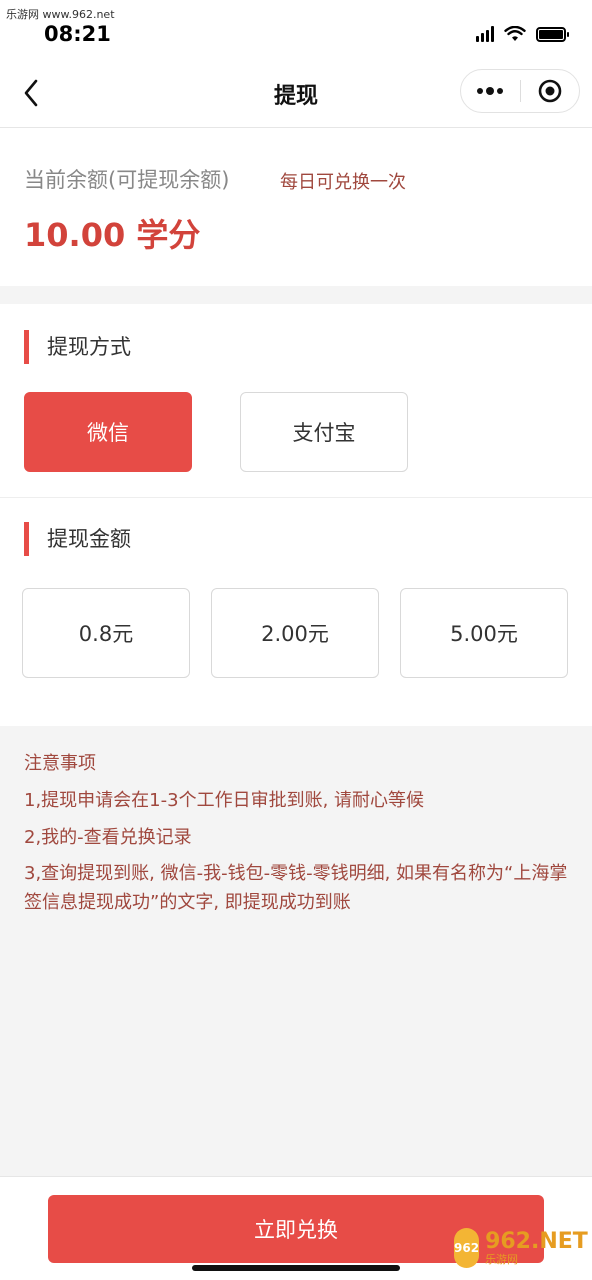 Image resolution: width=592 pixels, height=1280 pixels. What do you see at coordinates (108, 837) in the screenshot?
I see `note-item: 2,我的-查看兑换记录` at bounding box center [108, 837].